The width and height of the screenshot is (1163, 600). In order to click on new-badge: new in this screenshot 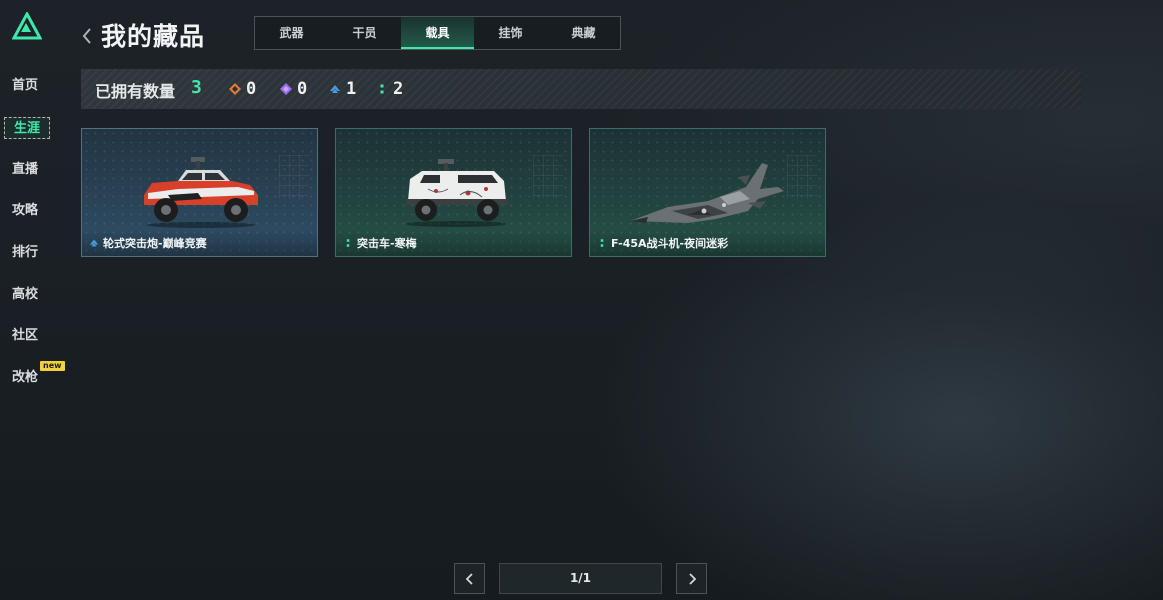, I will do `click(52, 366)`.